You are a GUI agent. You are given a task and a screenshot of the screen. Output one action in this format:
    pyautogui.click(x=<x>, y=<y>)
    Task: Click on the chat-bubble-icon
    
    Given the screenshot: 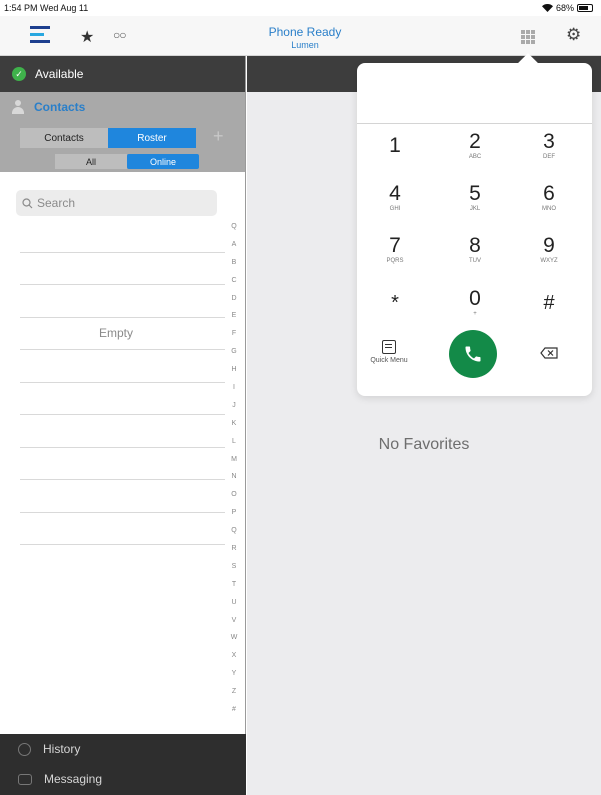 What is the action you would take?
    pyautogui.click(x=25, y=779)
    